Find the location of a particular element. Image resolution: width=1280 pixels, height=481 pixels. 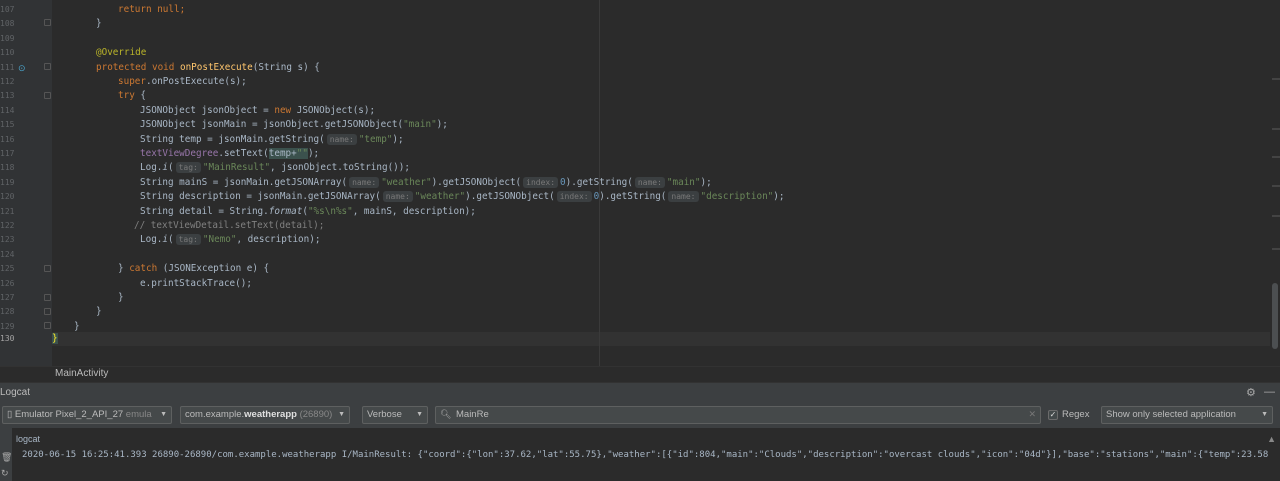

log-level-select: Verbose ▼ is located at coordinates (395, 415).